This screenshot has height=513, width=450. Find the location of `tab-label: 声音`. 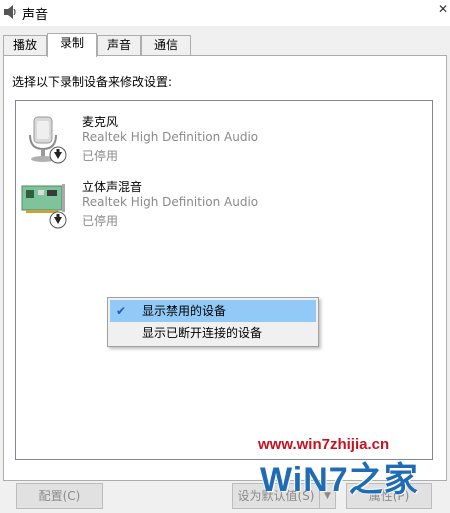

tab-label: 声音 is located at coordinates (118, 45).